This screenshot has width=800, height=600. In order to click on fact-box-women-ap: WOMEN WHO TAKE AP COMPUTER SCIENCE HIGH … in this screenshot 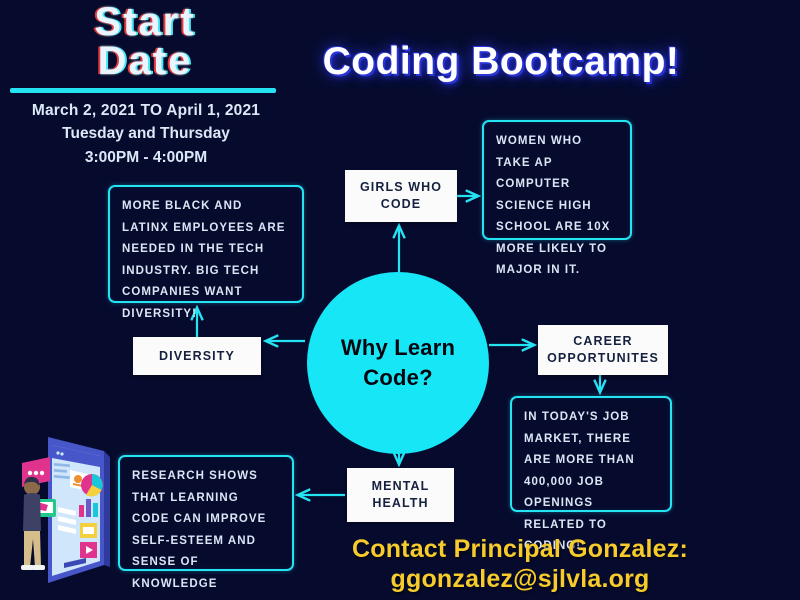, I will do `click(557, 198)`.